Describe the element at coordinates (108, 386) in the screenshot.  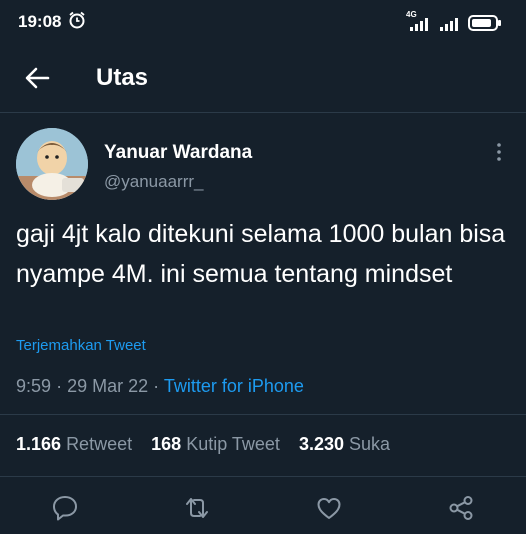
I see `tweet-date: 29 Mar 22` at that location.